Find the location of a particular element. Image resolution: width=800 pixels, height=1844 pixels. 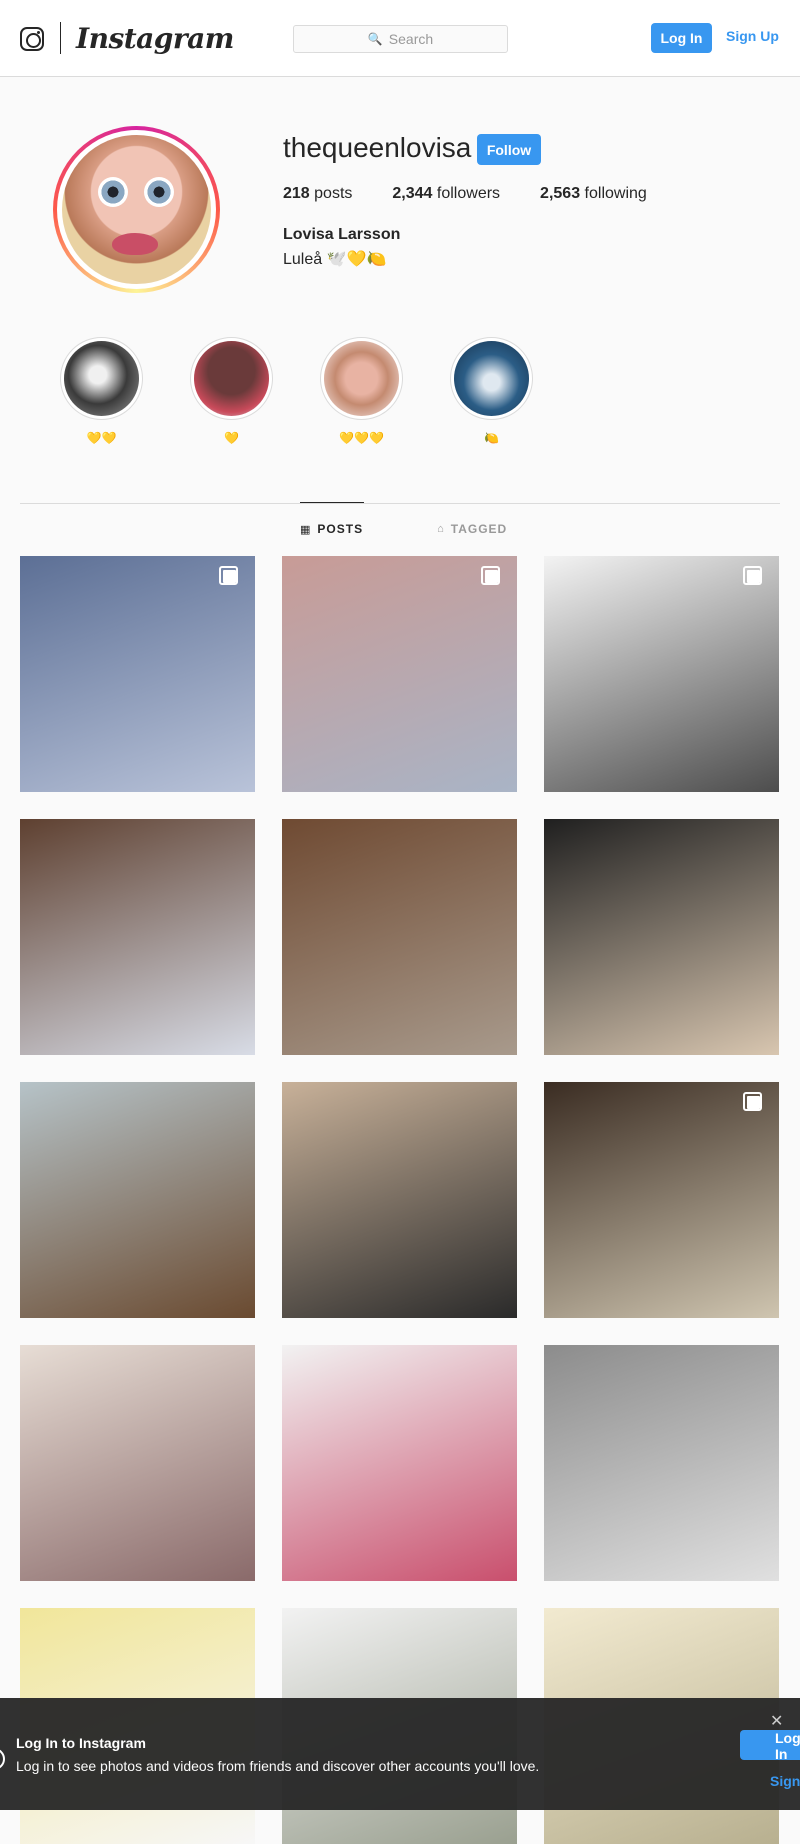

highlight-item: 💛💛 is located at coordinates (101, 391).